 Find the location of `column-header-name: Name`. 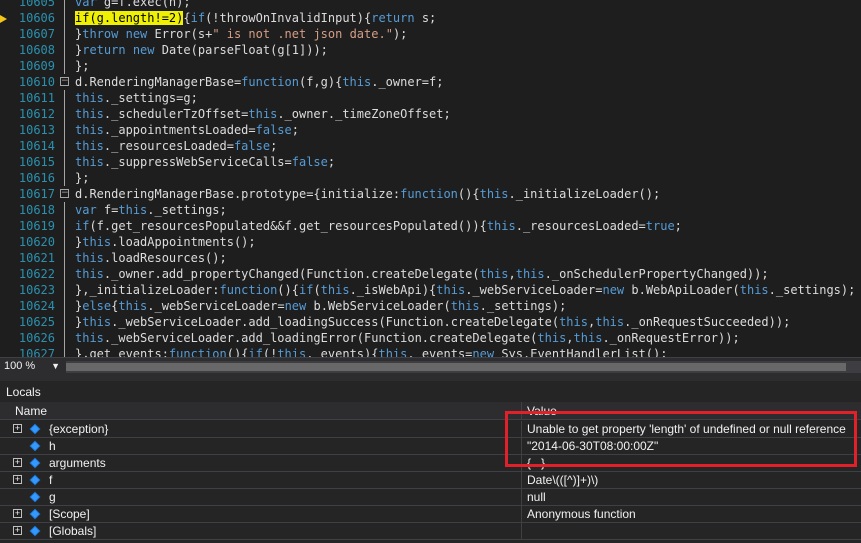

column-header-name: Name is located at coordinates (31, 411).